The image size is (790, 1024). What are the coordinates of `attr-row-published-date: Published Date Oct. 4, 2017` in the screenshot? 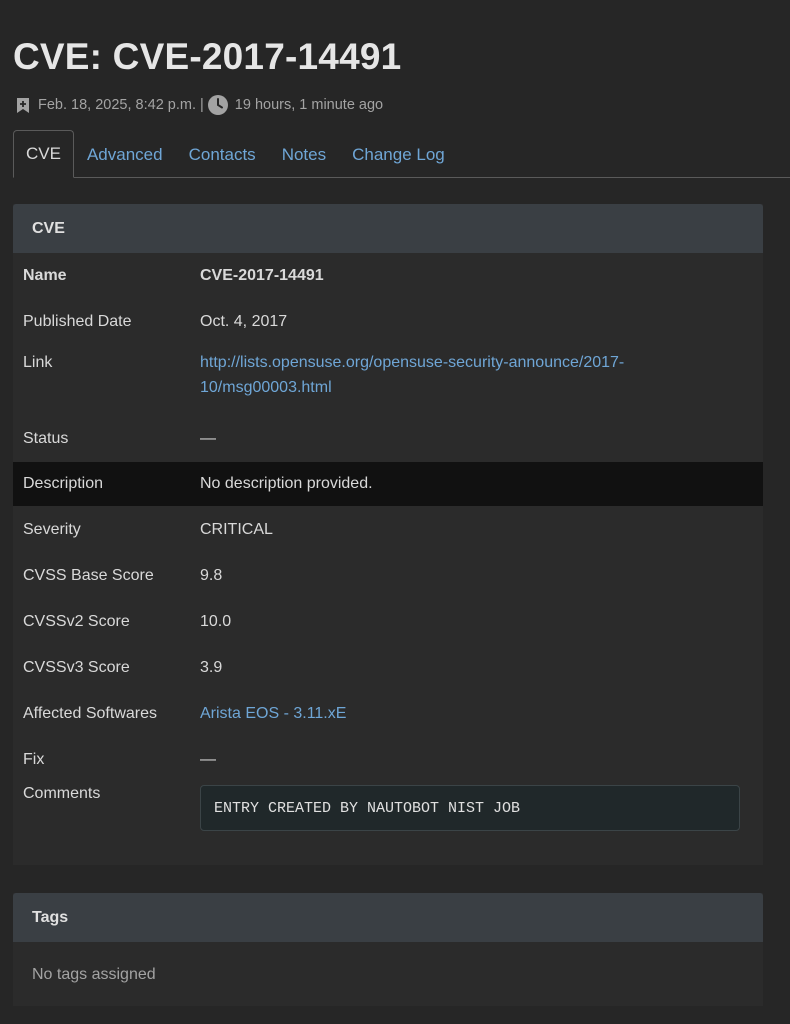 It's located at (388, 322).